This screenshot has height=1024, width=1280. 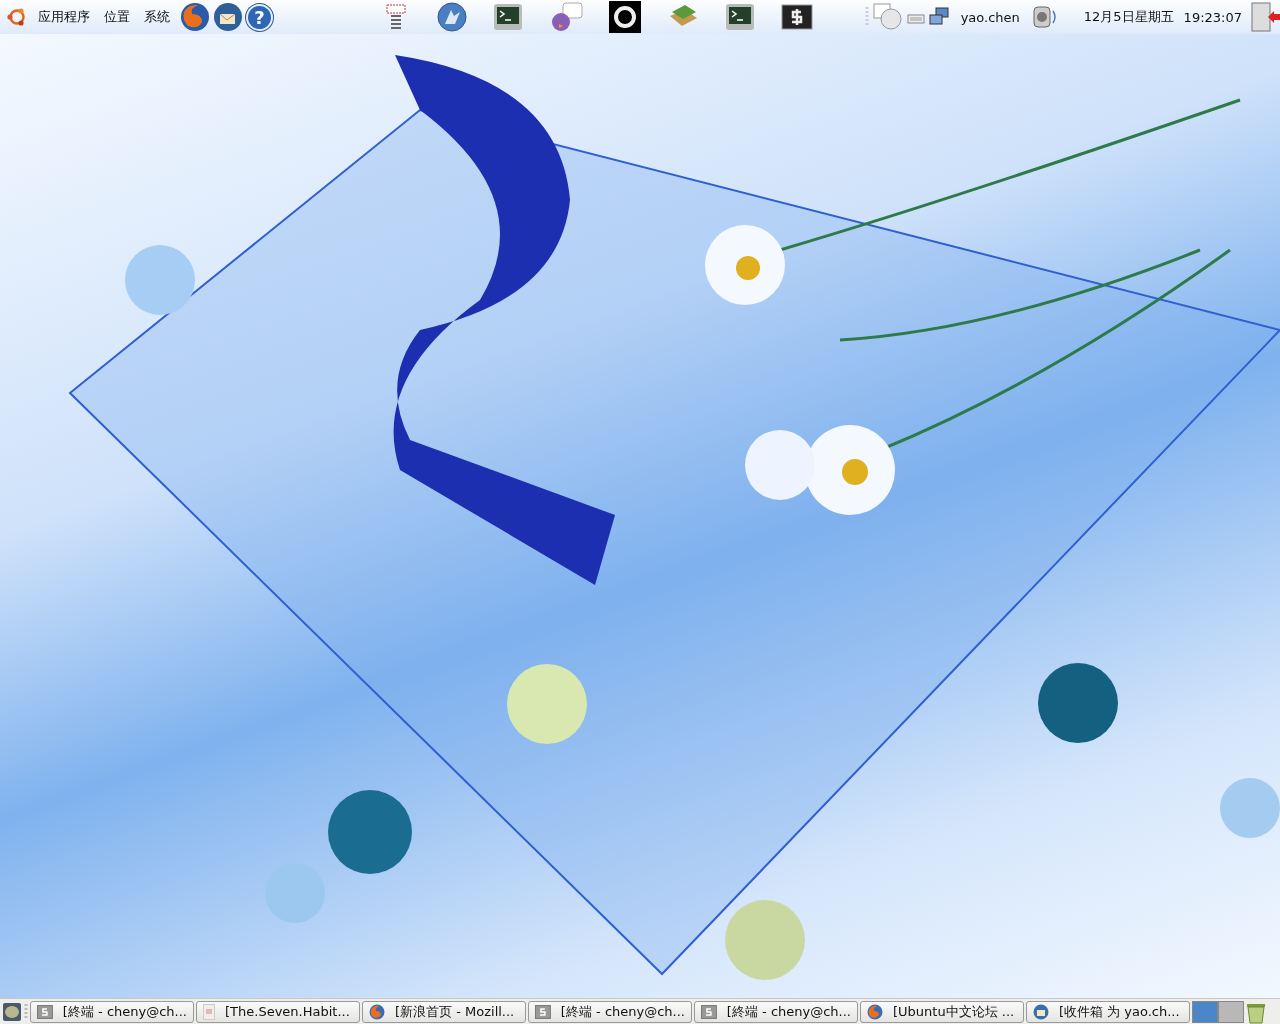 I want to click on ubuntu-logo-icon, so click(x=17, y=17).